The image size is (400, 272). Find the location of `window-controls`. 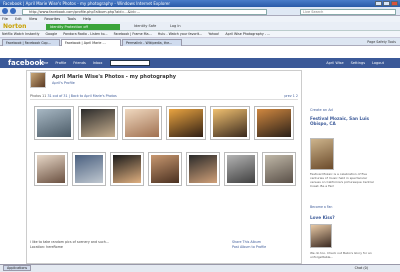

window-controls is located at coordinates (386, 3).